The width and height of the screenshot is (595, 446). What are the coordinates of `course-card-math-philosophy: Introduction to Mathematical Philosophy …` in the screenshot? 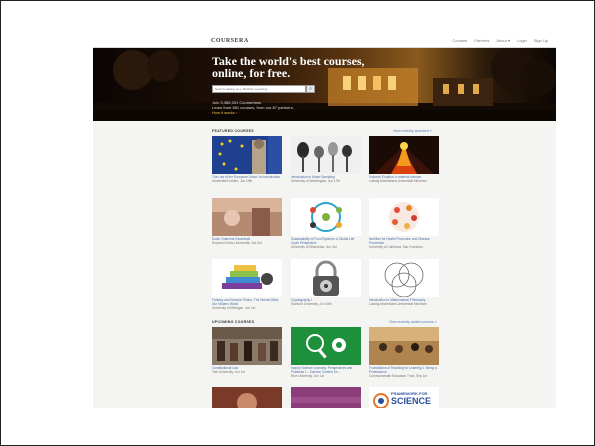 It's located at (404, 282).